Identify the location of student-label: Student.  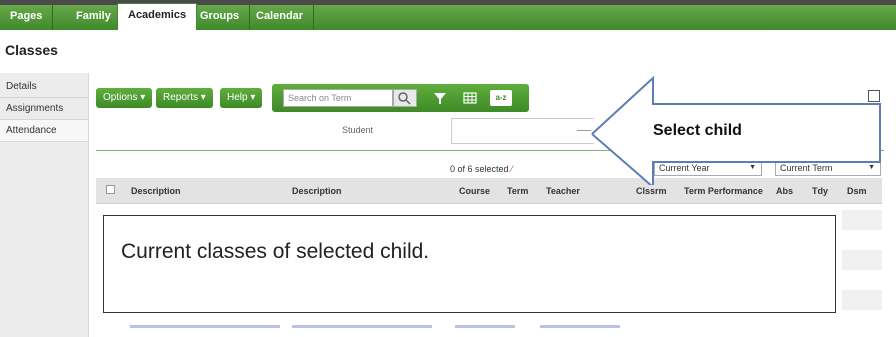
(358, 130).